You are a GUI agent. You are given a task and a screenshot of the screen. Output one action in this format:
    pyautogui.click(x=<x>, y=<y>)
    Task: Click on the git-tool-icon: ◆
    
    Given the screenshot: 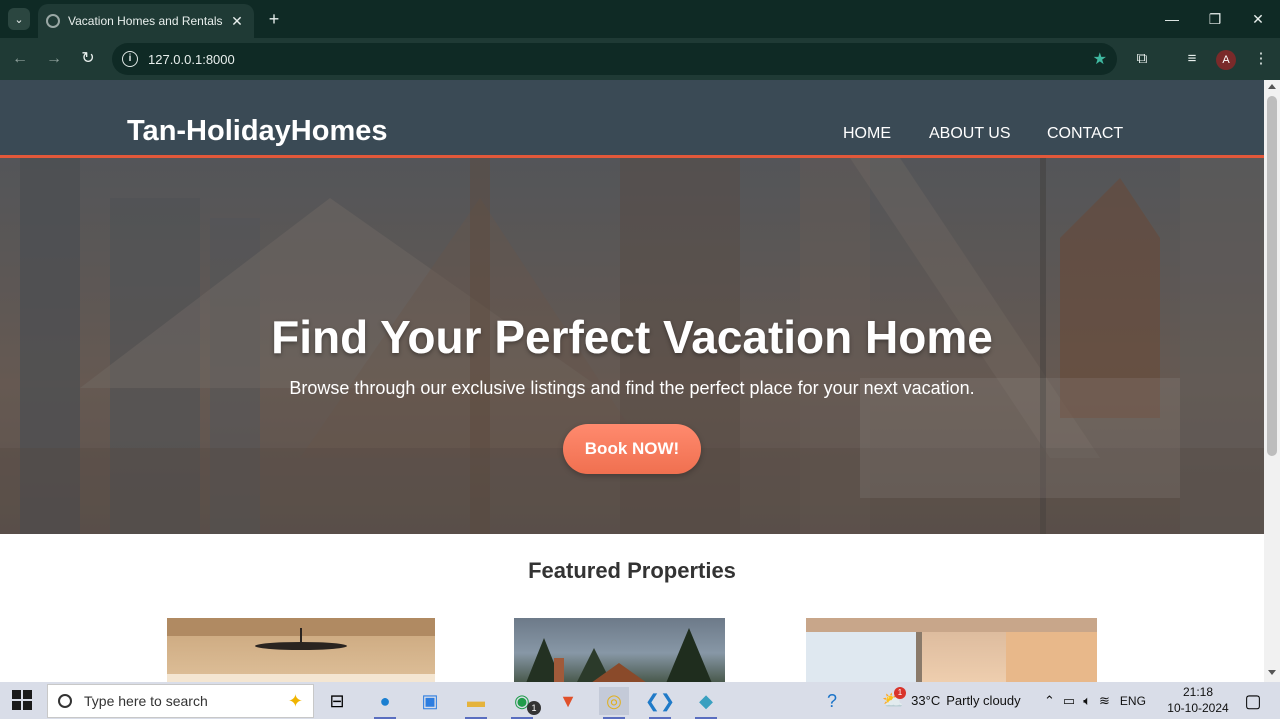 What is the action you would take?
    pyautogui.click(x=706, y=703)
    